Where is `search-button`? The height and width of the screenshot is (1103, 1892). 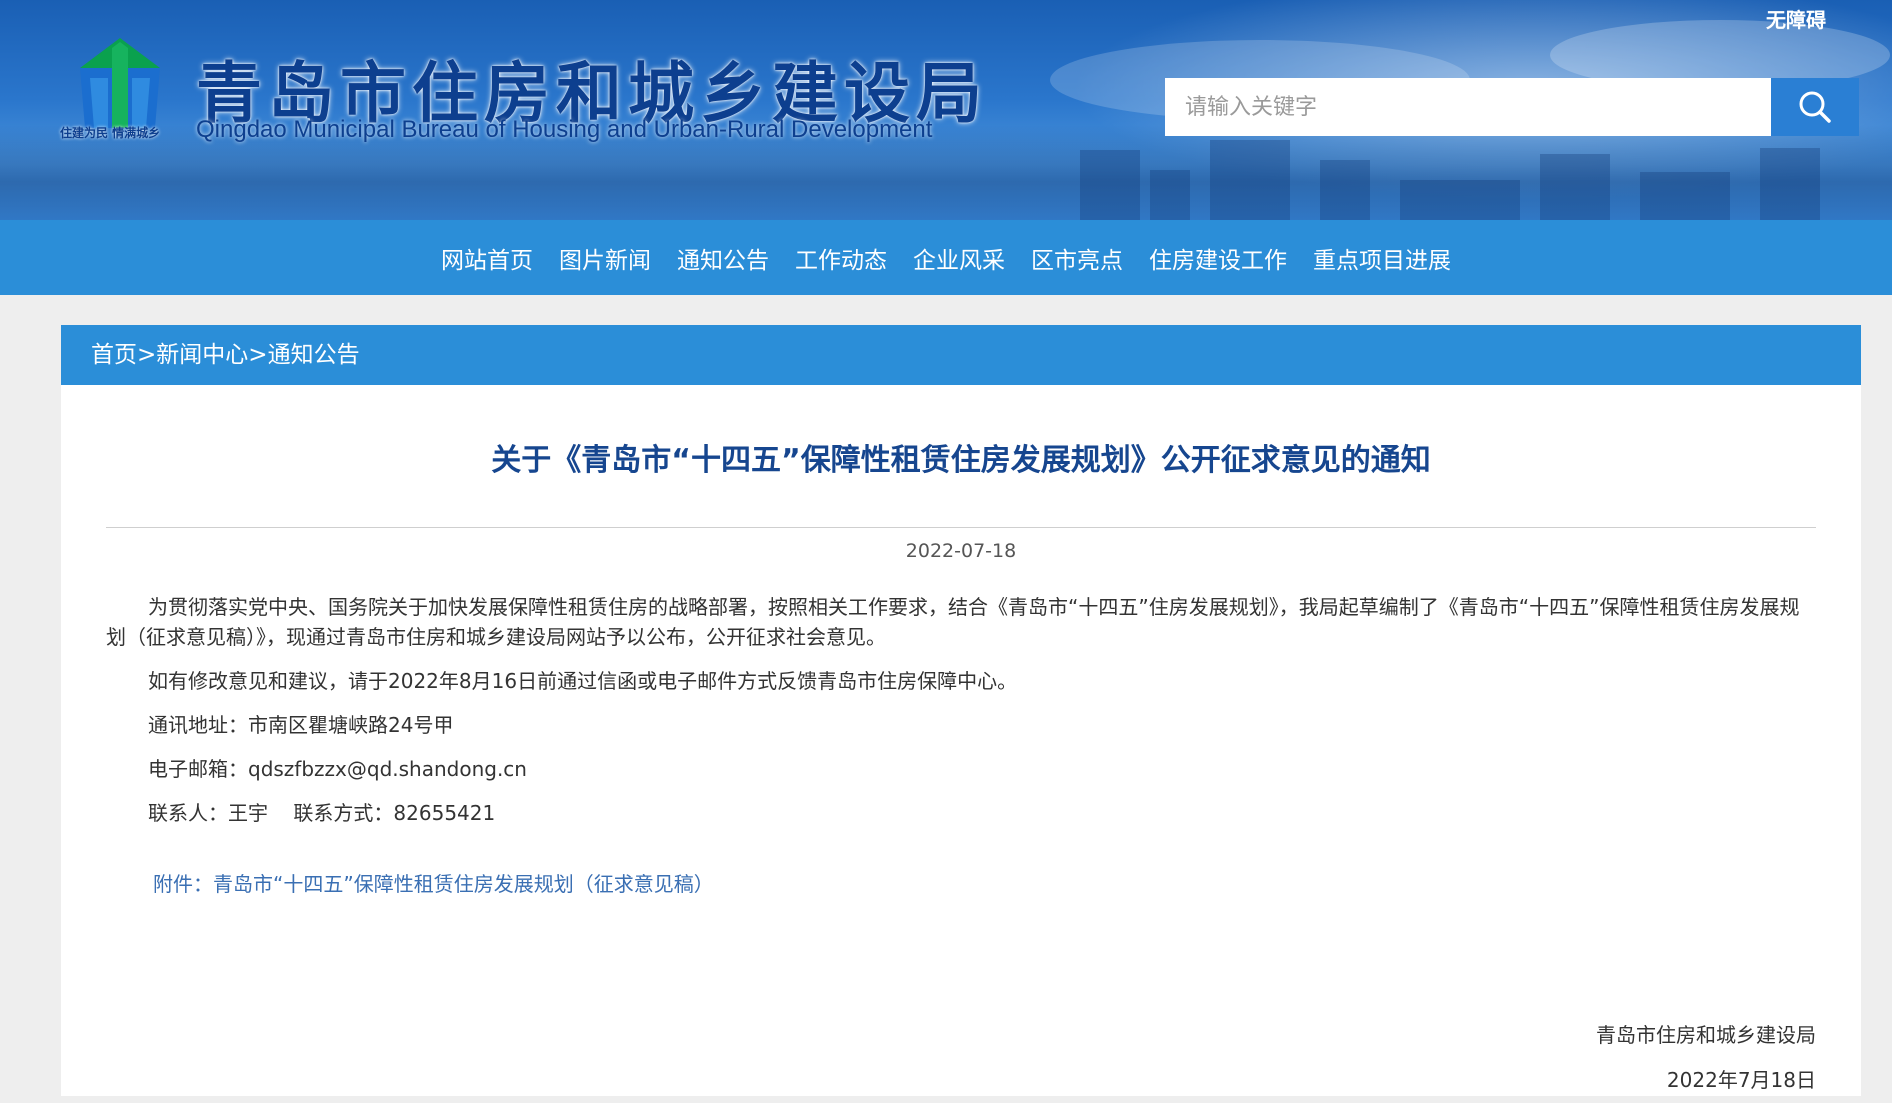
search-button is located at coordinates (1815, 107).